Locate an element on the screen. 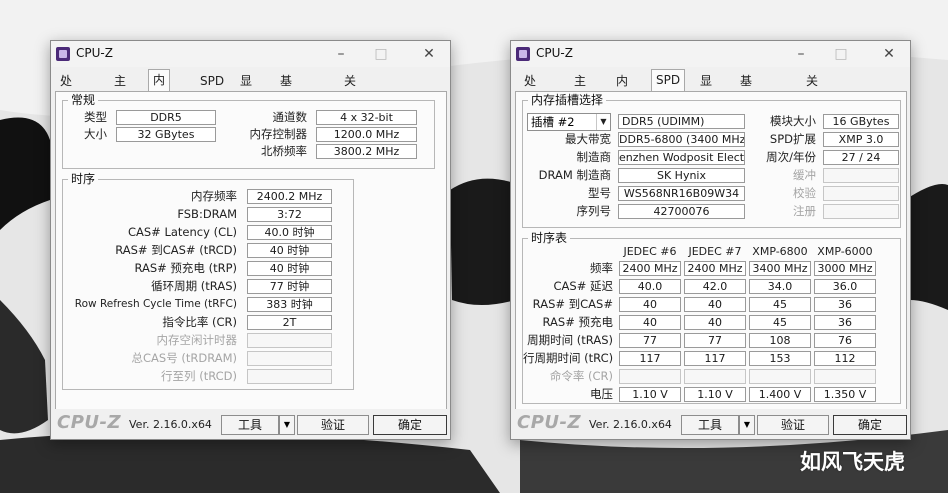  northbridge-value: 3800.2 MHz is located at coordinates (366, 151).